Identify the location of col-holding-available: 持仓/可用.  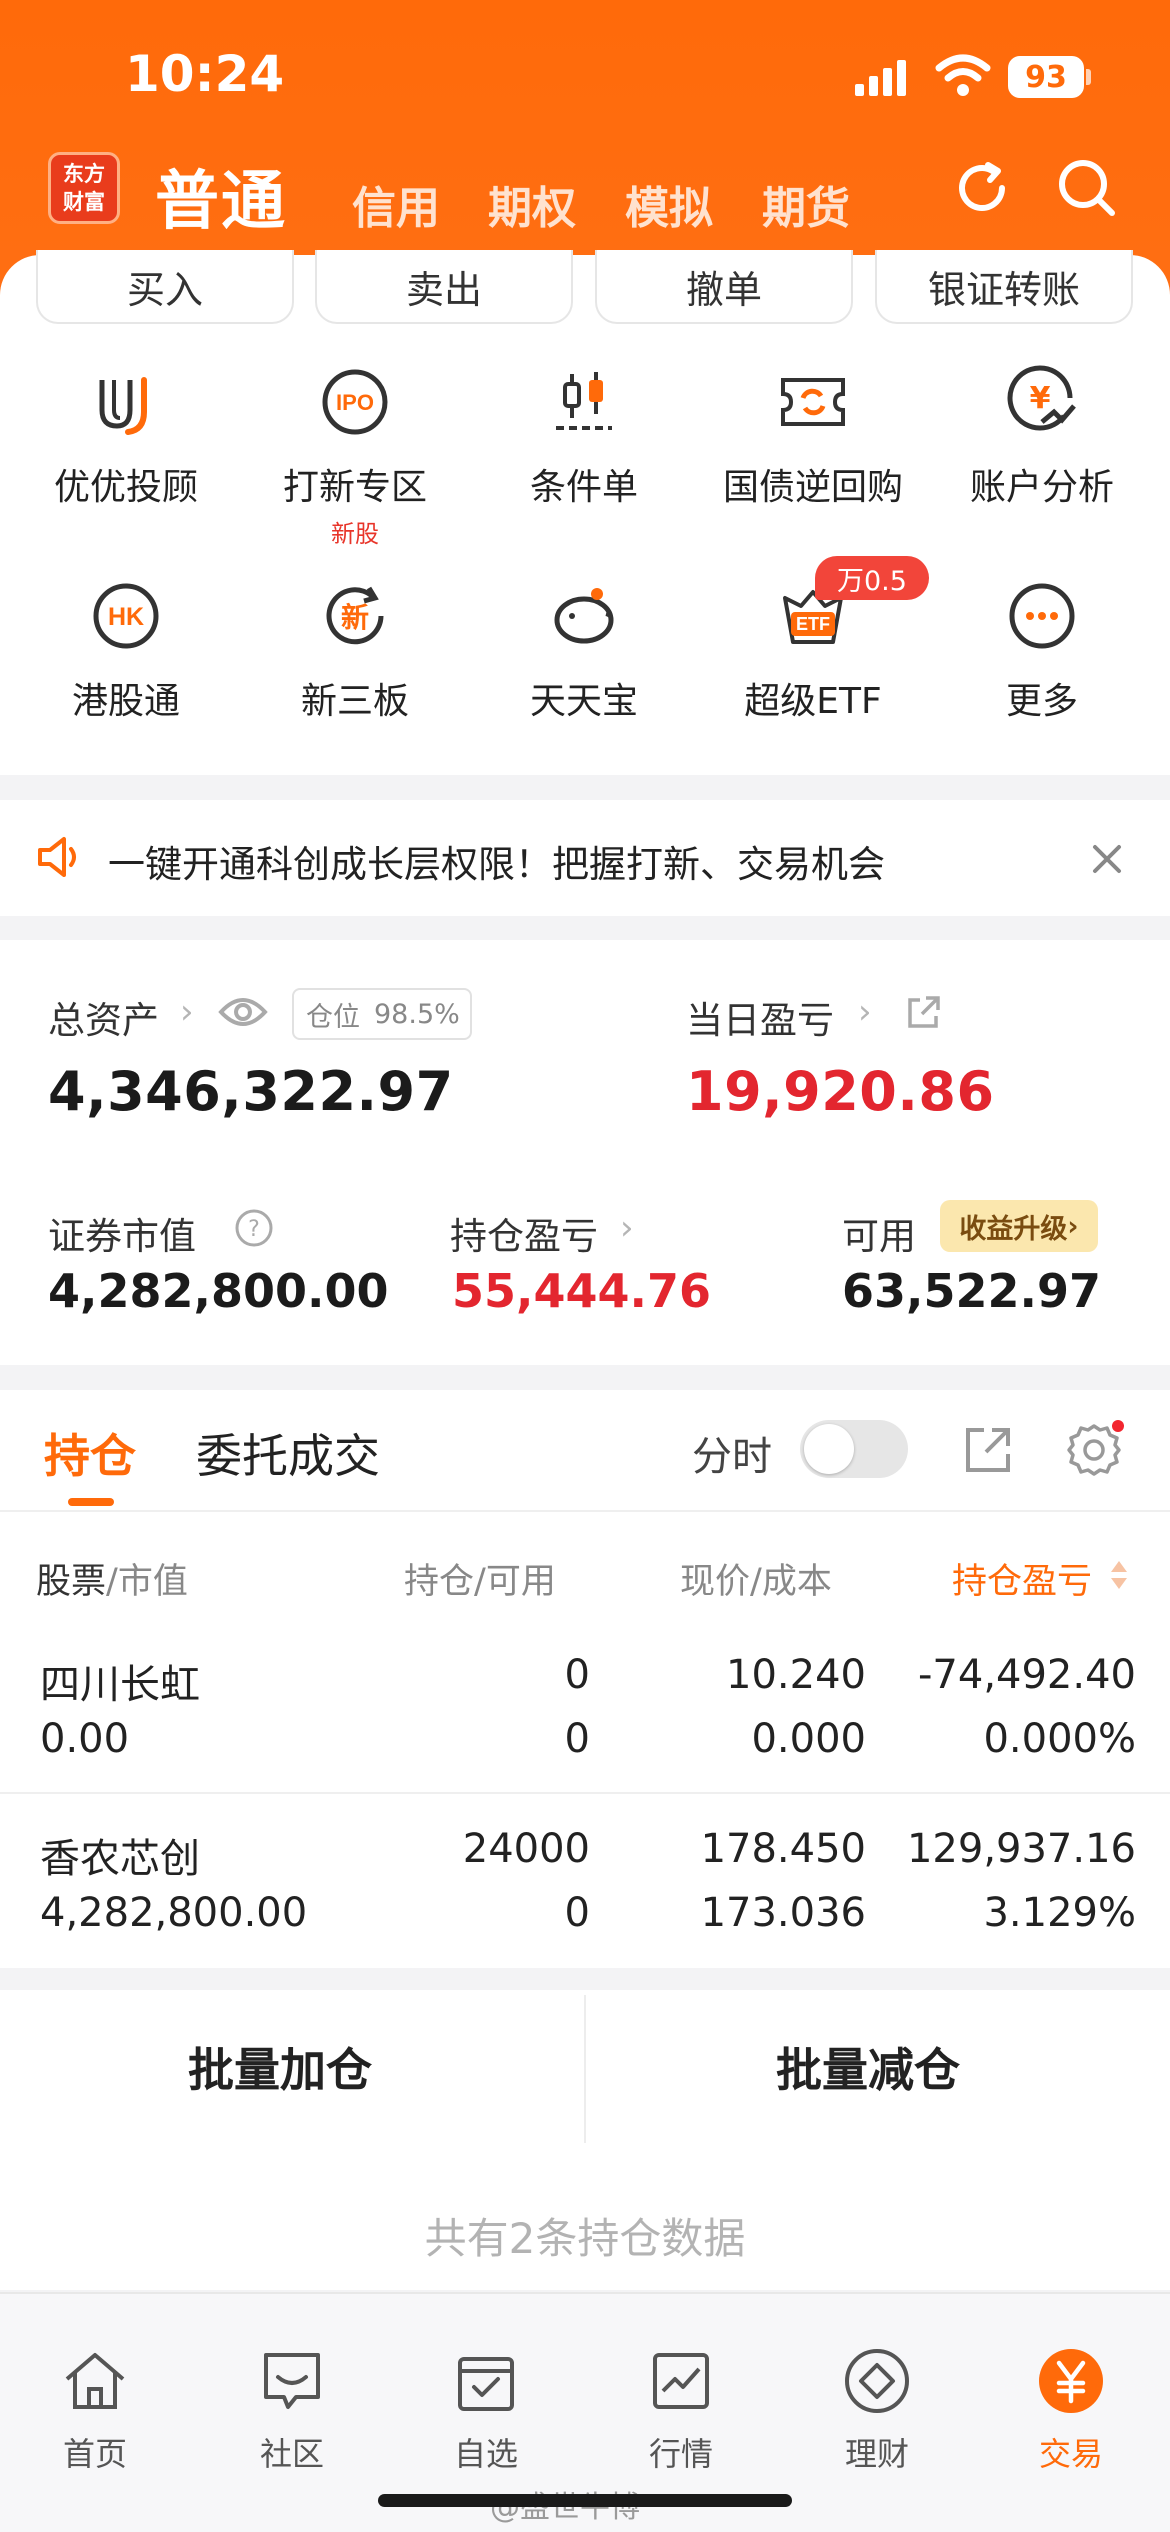
(480, 1582).